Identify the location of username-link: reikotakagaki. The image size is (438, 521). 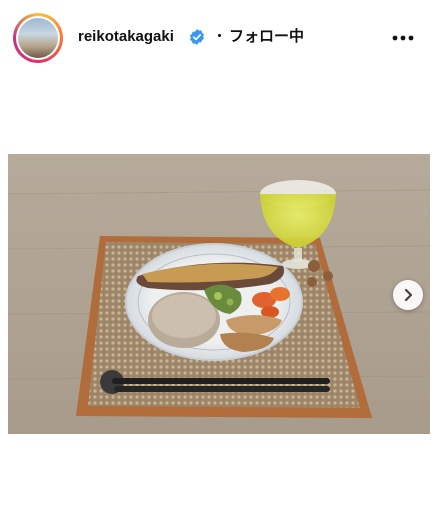
(126, 37).